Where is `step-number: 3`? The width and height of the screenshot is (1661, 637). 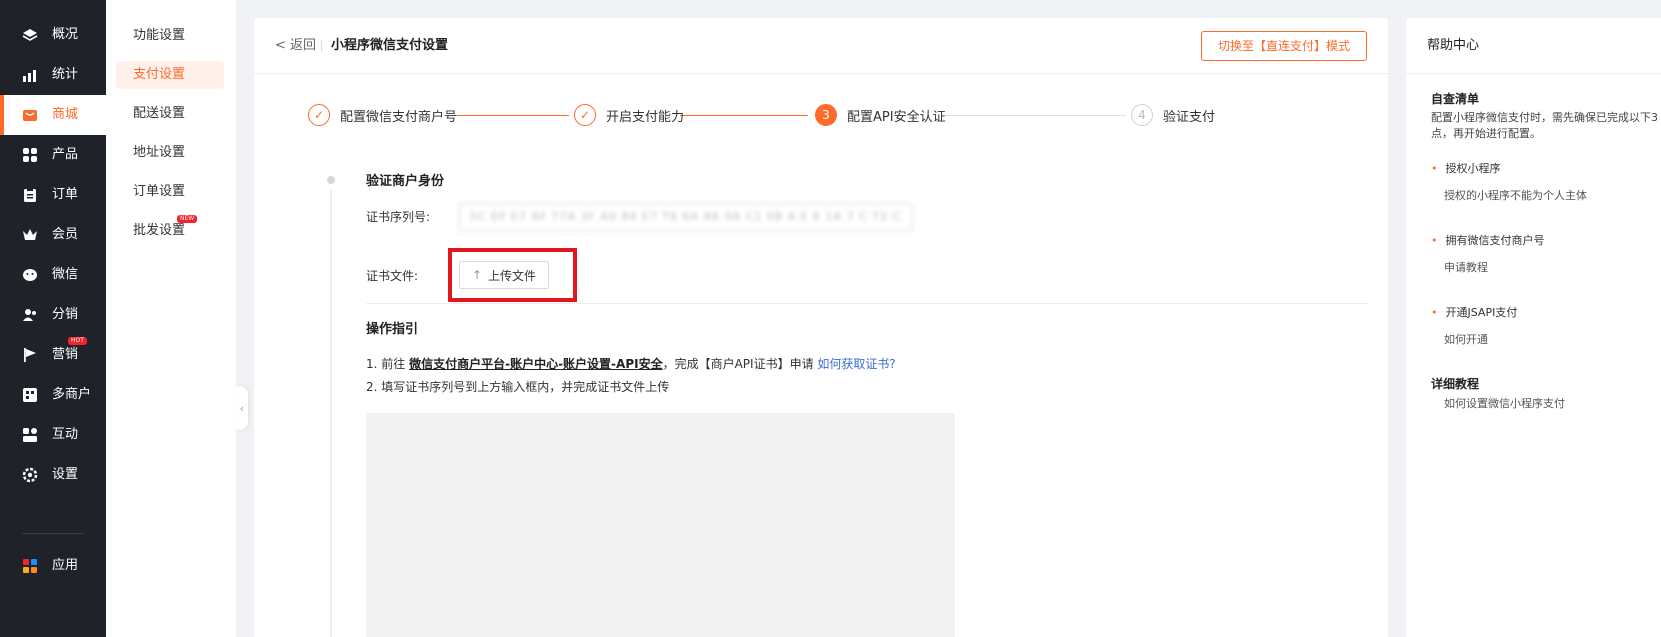
step-number: 3 is located at coordinates (826, 115).